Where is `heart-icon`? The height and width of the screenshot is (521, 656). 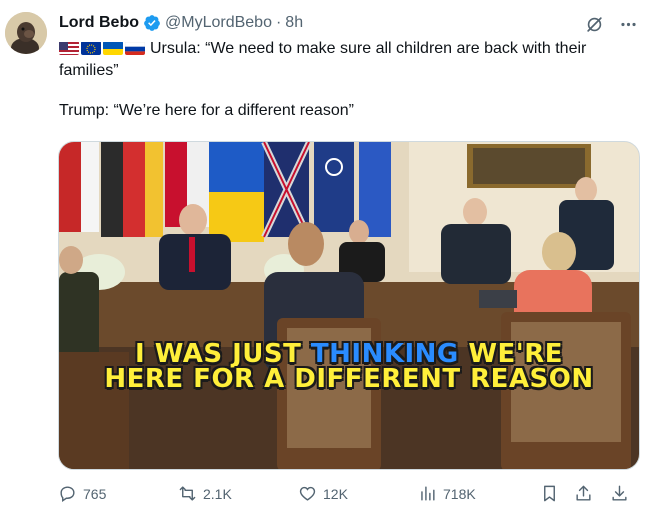 heart-icon is located at coordinates (307, 493).